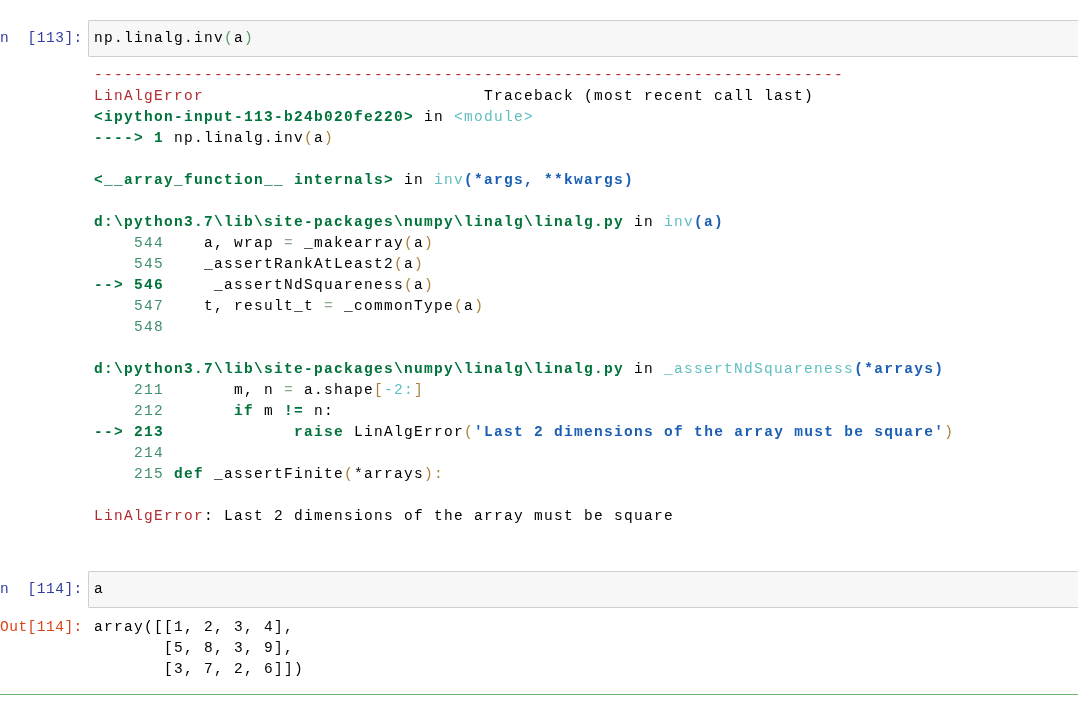  Describe the element at coordinates (289, 474) in the screenshot. I see `traceback-line: 215 def _assertFinite(*arrays):` at that location.